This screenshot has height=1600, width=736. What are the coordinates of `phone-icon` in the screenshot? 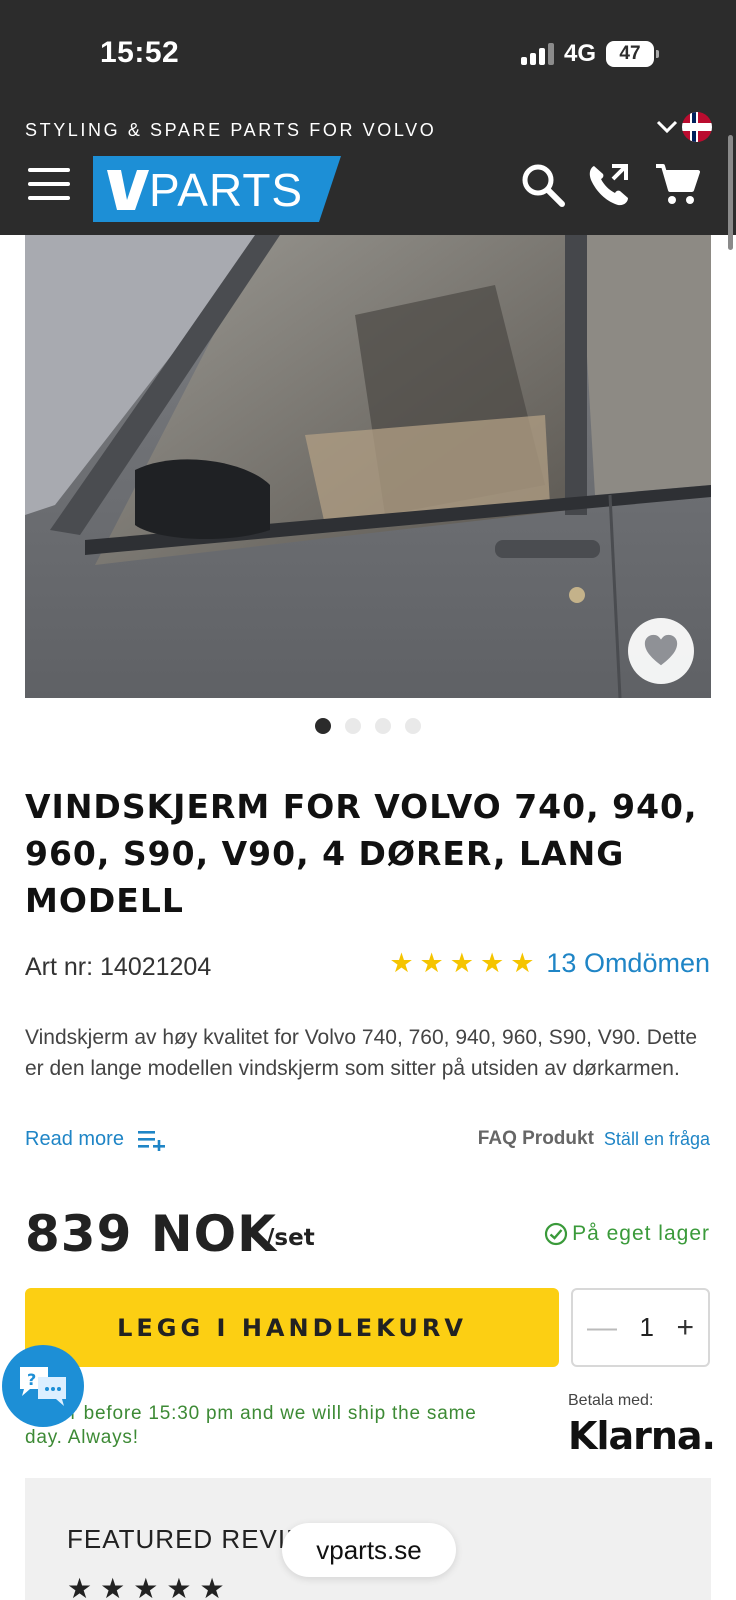 It's located at (609, 185).